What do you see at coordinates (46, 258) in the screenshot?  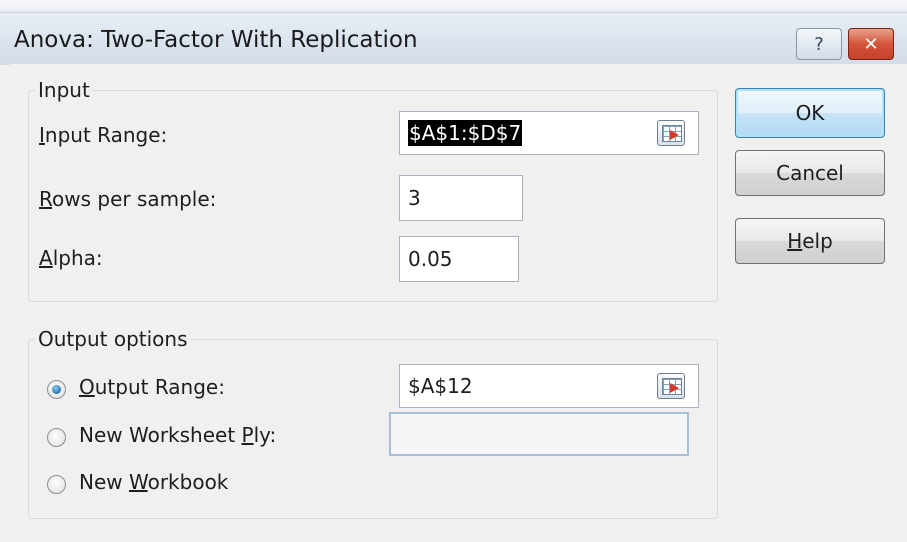 I see `alpha-mnemonic: A` at bounding box center [46, 258].